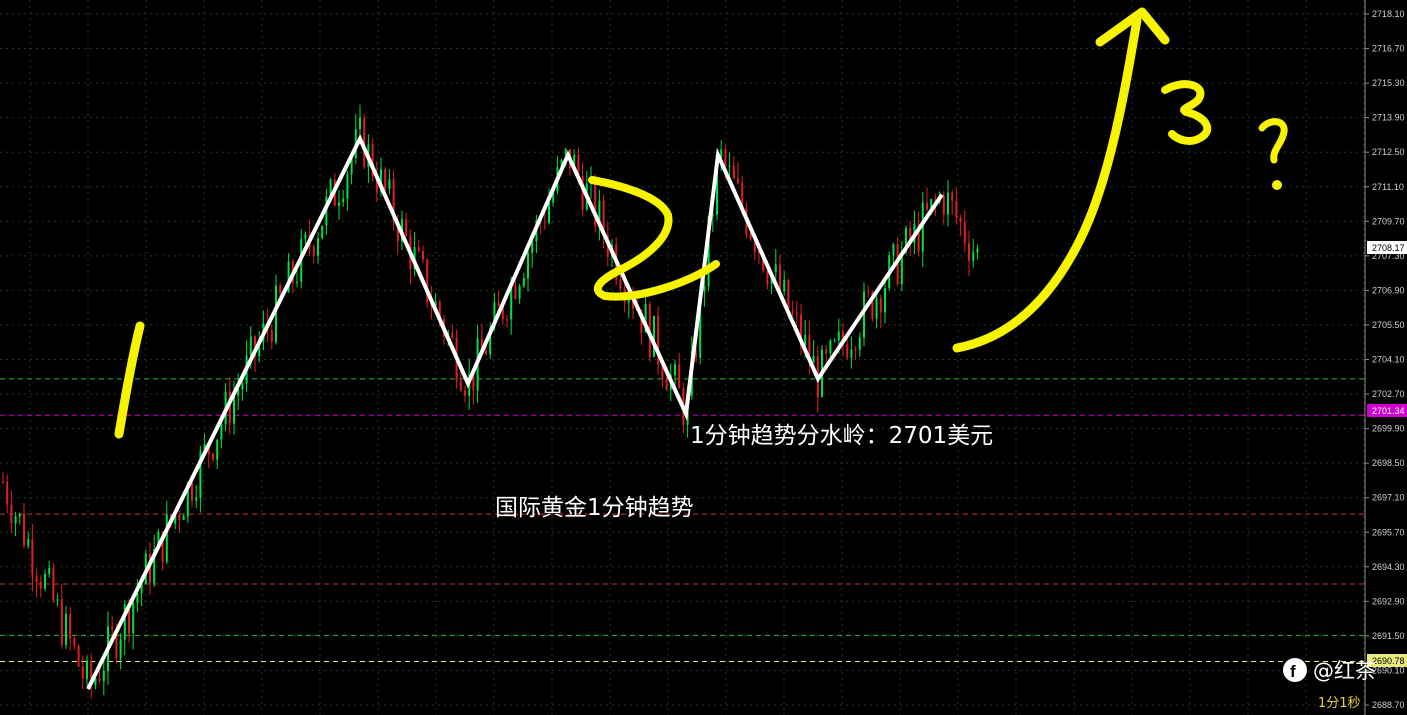 The image size is (1407, 715). What do you see at coordinates (1388, 152) in the screenshot?
I see `price-tick-label: 2712.50` at bounding box center [1388, 152].